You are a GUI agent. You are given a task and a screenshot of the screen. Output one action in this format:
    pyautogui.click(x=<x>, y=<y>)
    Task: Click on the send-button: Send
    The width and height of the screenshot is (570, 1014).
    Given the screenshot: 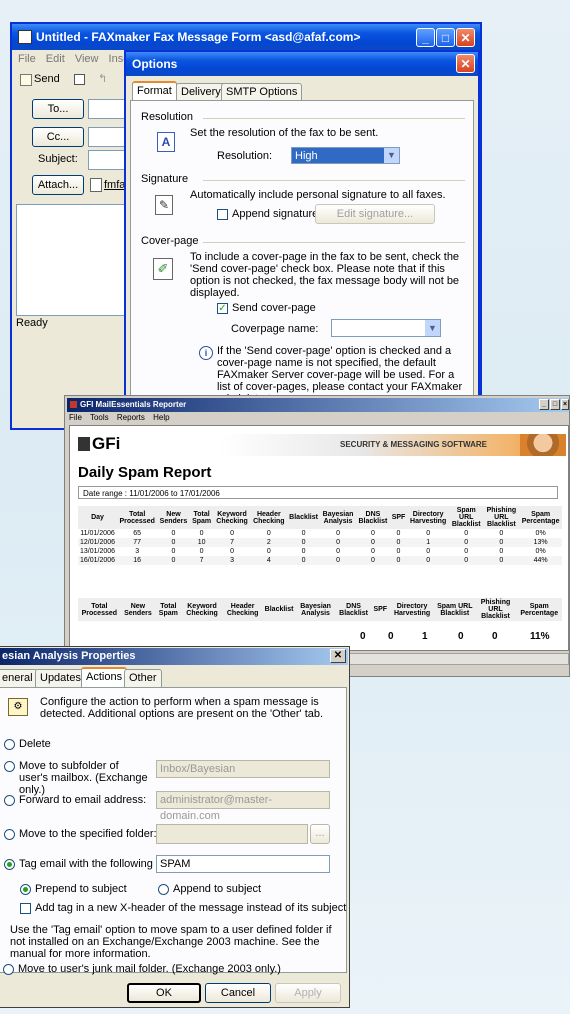 What is the action you would take?
    pyautogui.click(x=47, y=79)
    